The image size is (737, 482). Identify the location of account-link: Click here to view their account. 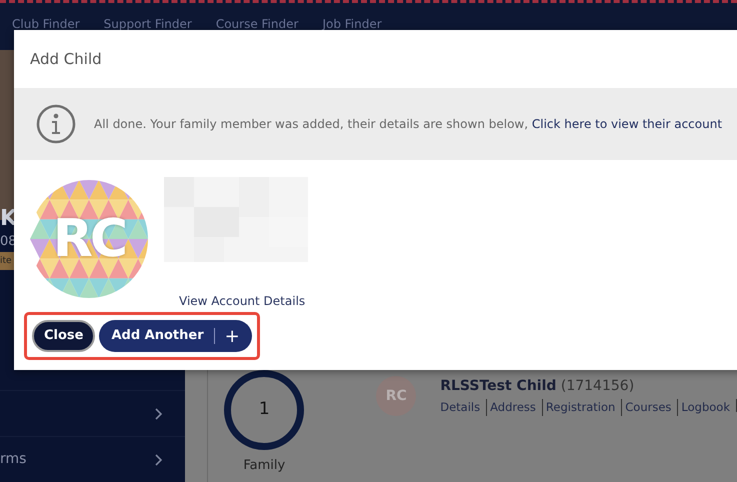
(627, 124).